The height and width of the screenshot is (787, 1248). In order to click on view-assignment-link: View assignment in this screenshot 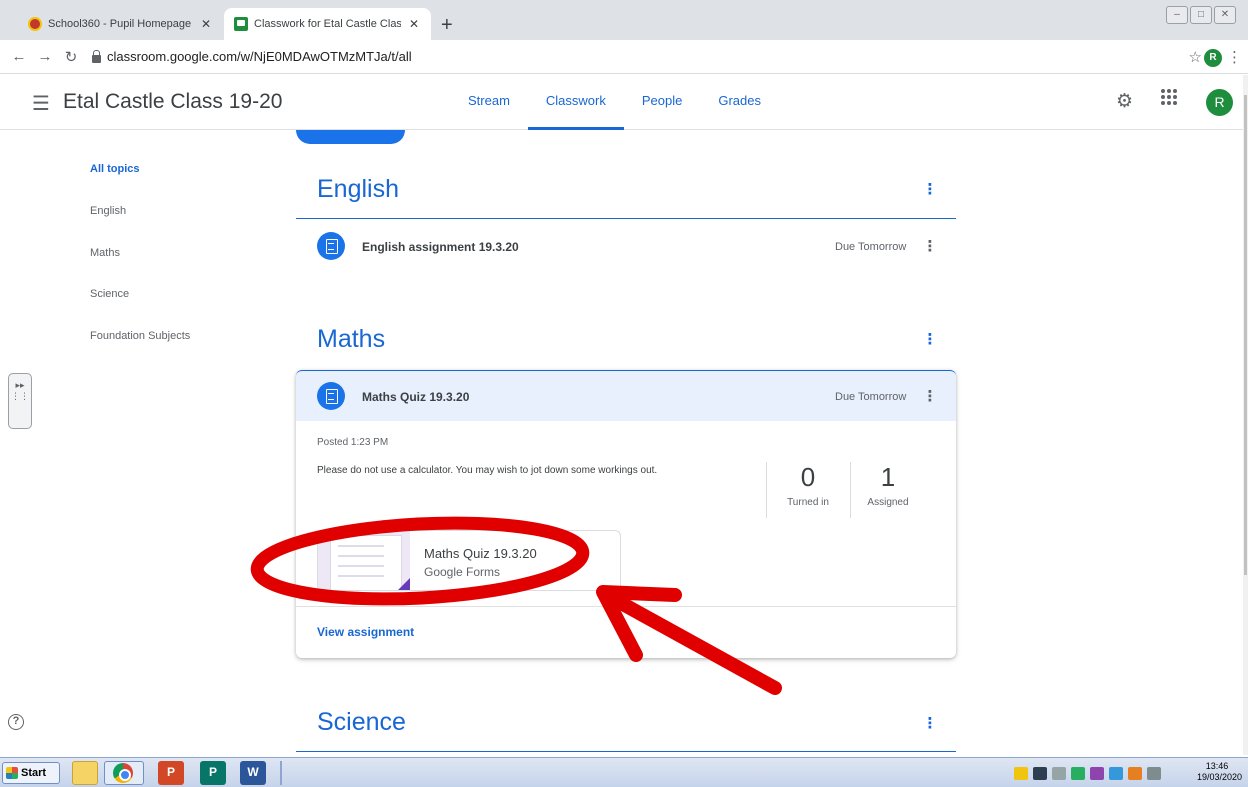, I will do `click(365, 632)`.